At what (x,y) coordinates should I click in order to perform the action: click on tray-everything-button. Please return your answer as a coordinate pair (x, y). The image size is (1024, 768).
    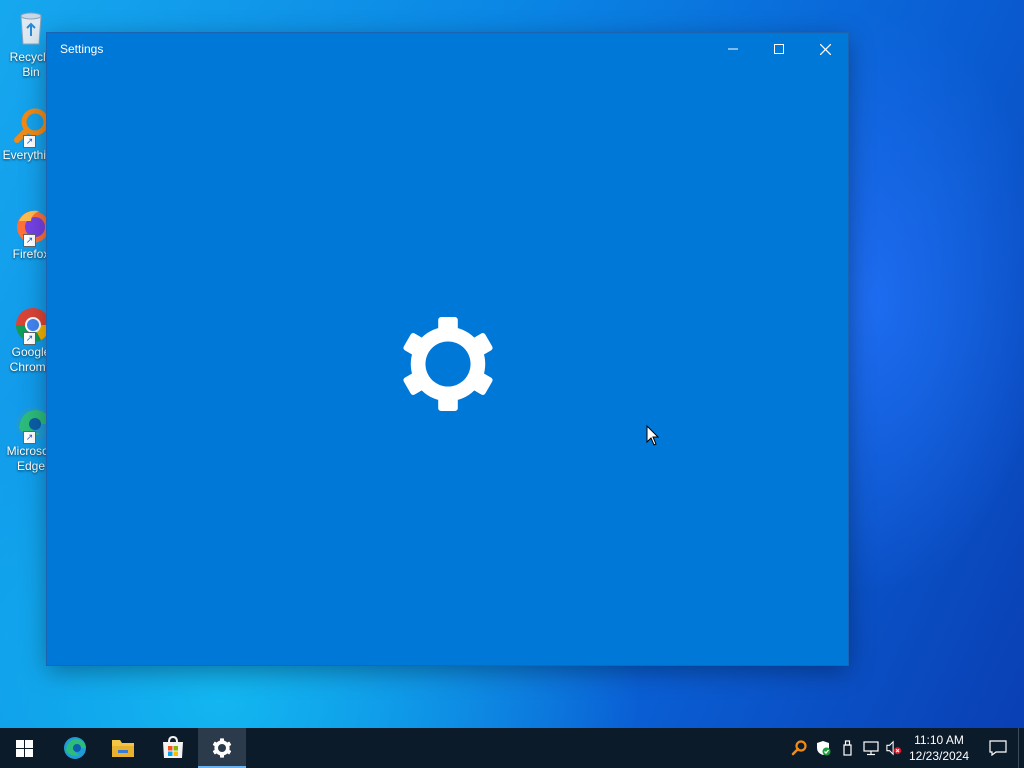
    Looking at the image, I should click on (799, 748).